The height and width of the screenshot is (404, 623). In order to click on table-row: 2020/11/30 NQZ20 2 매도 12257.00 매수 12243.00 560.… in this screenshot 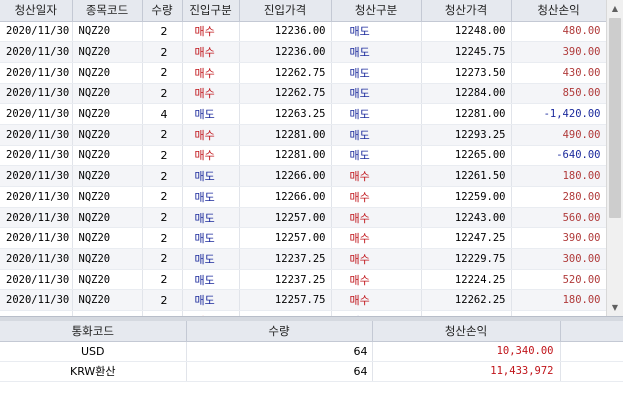, I will do `click(303, 218)`.